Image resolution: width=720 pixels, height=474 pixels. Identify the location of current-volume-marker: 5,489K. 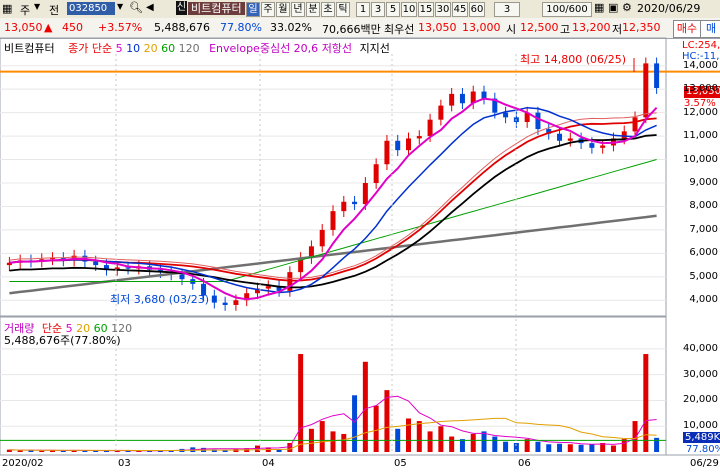
(701, 437).